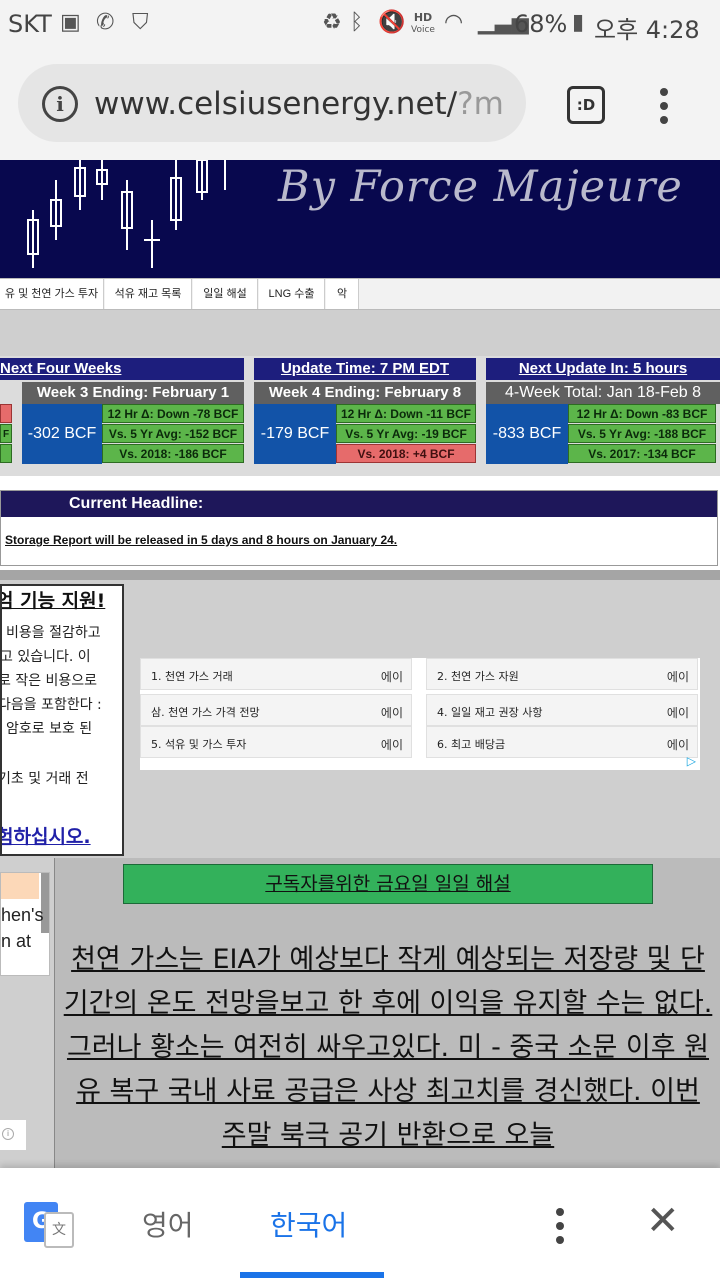 The height and width of the screenshot is (1280, 720). What do you see at coordinates (46, 835) in the screenshot?
I see `promo-link: 험하십시오.` at bounding box center [46, 835].